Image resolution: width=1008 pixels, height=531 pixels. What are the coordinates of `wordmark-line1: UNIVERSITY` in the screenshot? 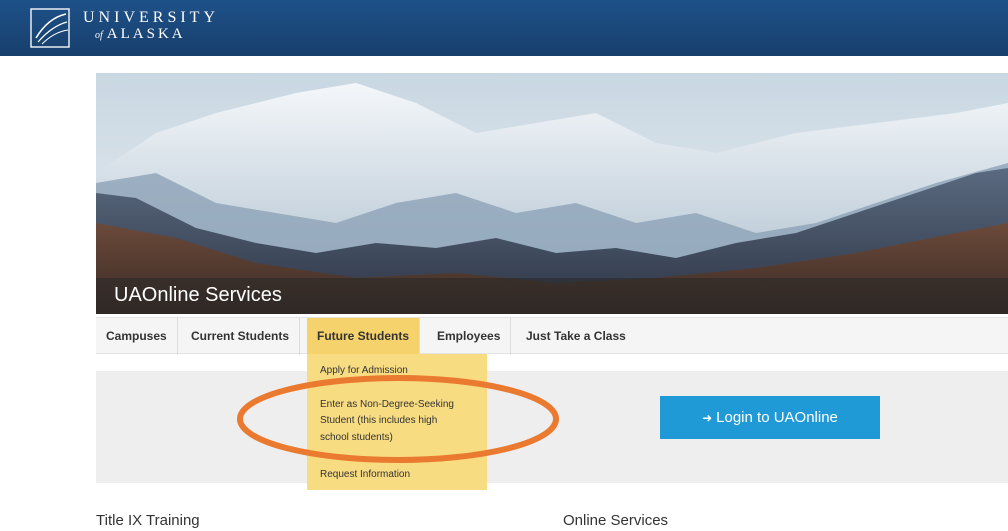 It's located at (151, 17).